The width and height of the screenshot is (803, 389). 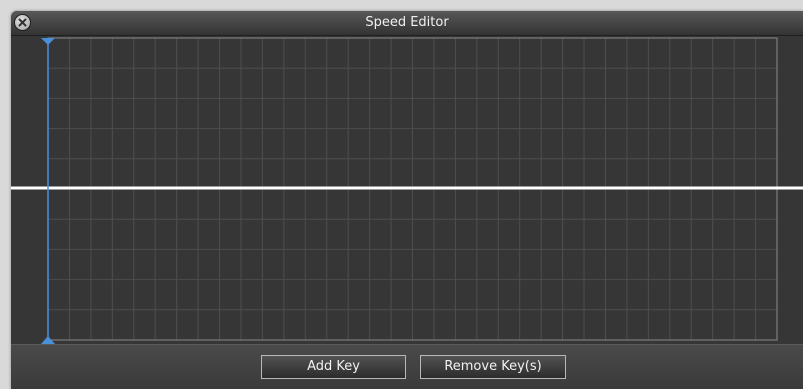 I want to click on playhead-top-handle, so click(x=48, y=41).